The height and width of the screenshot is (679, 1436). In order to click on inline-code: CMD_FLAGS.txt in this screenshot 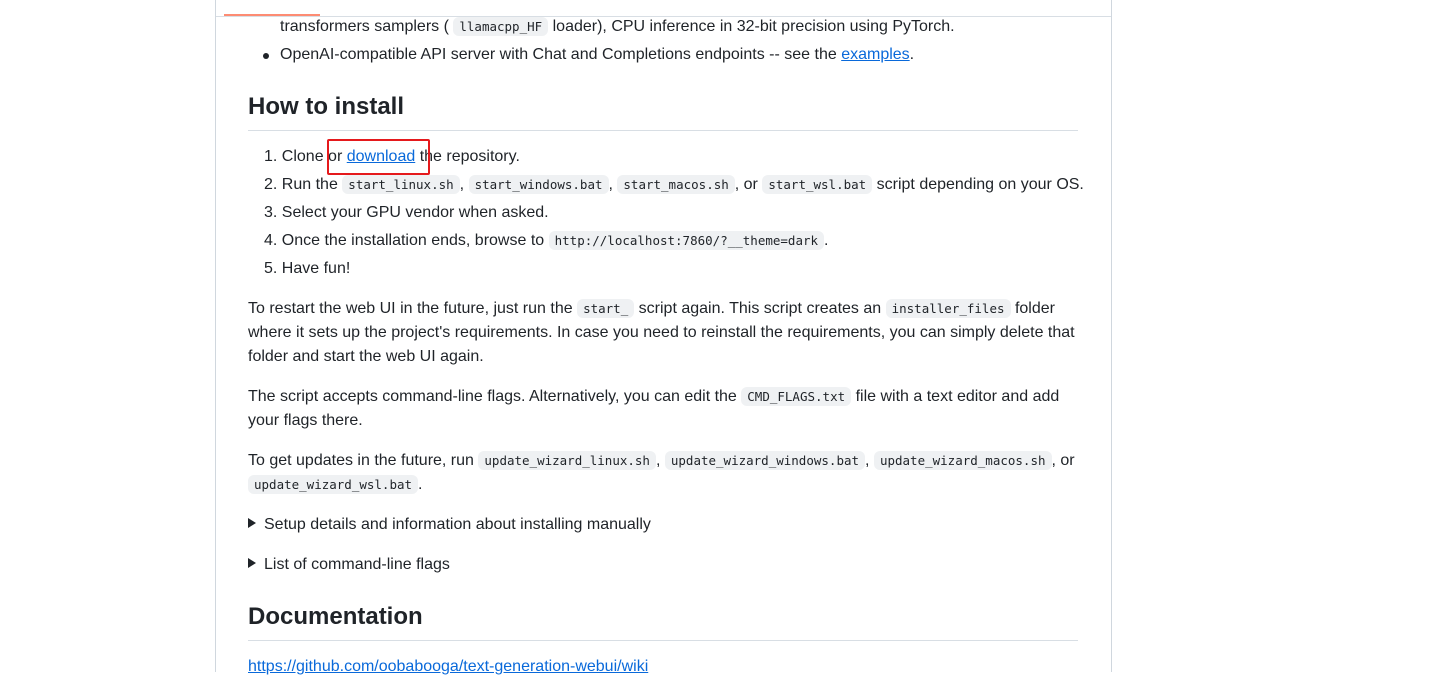, I will do `click(796, 396)`.